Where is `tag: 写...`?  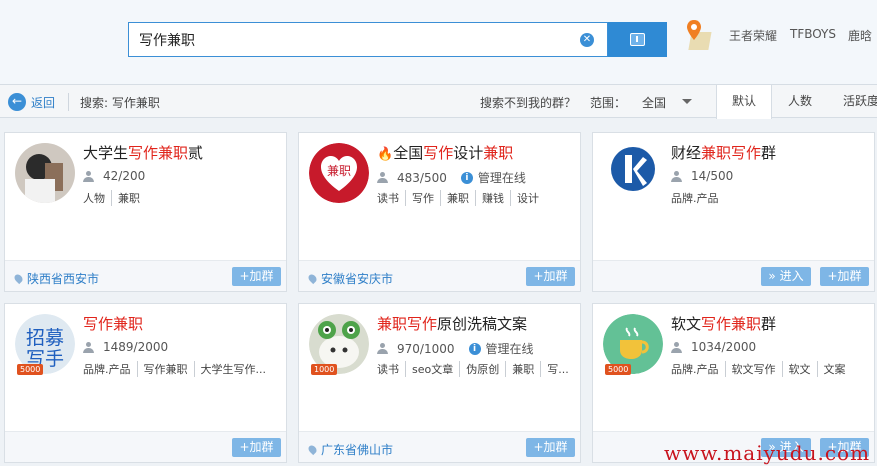 tag: 写... is located at coordinates (557, 369).